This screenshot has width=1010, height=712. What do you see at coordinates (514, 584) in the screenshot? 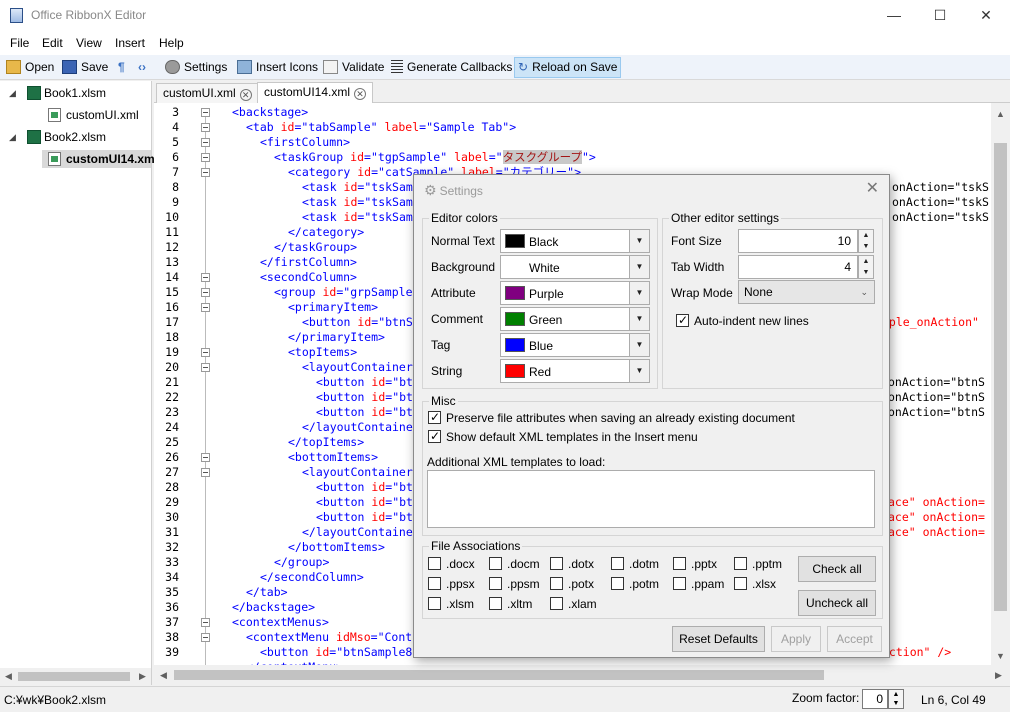
I see `assoc-ppsm-checkbox: .ppsm` at bounding box center [514, 584].